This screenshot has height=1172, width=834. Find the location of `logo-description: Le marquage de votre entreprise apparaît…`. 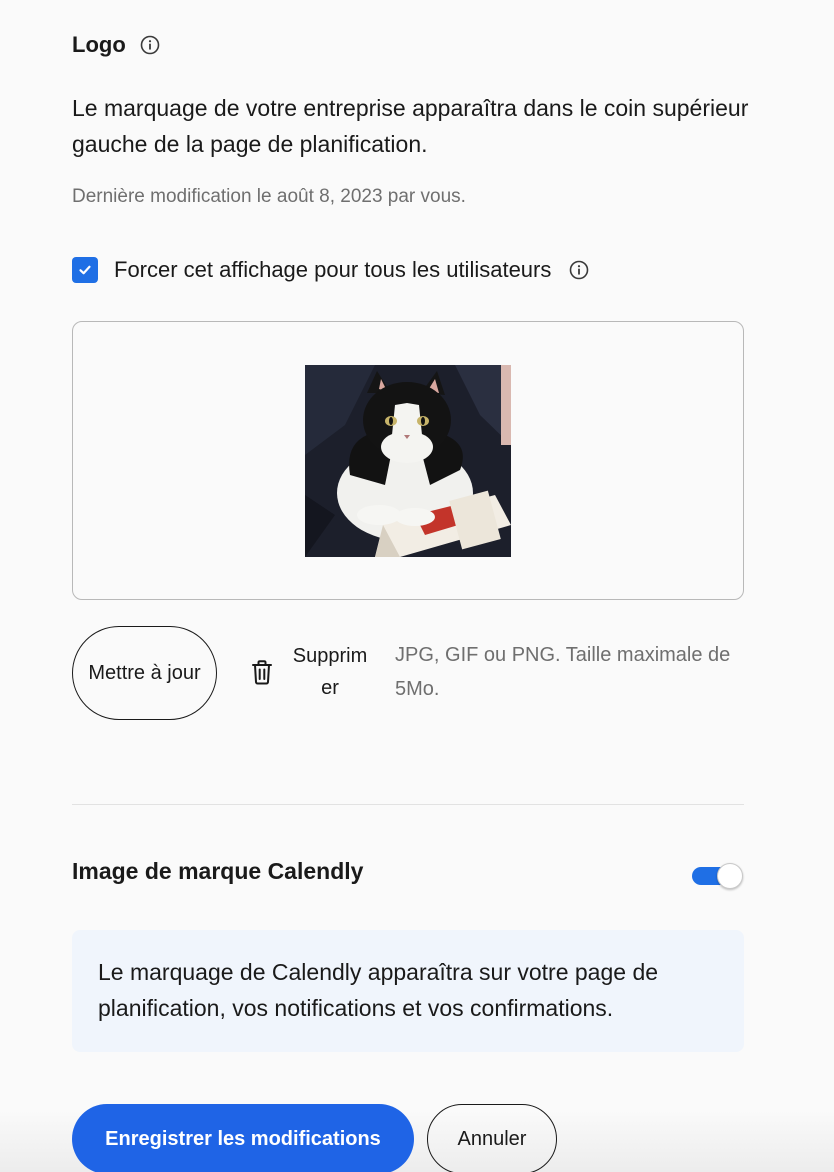

logo-description: Le marquage de votre entreprise apparaît… is located at coordinates (410, 126).